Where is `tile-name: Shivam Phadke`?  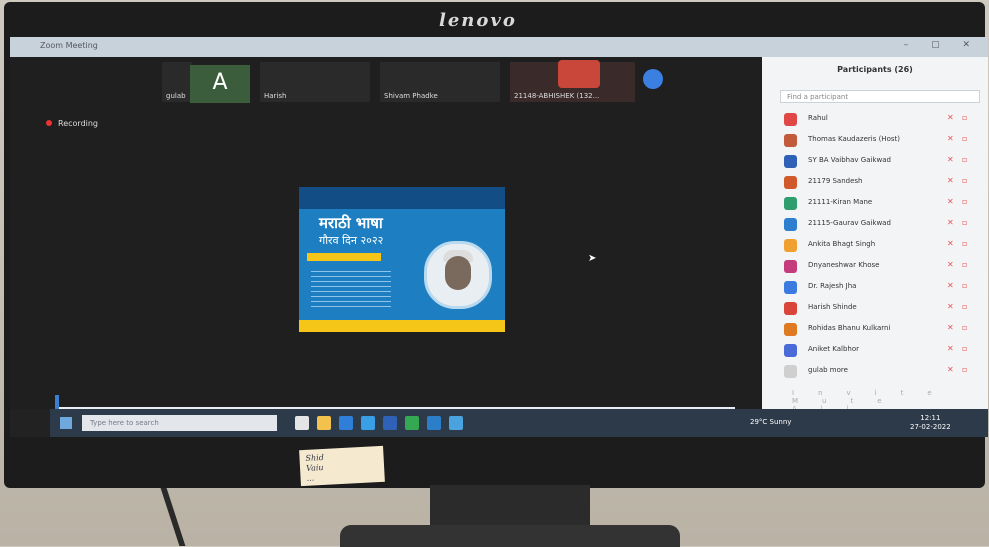 tile-name: Shivam Phadke is located at coordinates (411, 96).